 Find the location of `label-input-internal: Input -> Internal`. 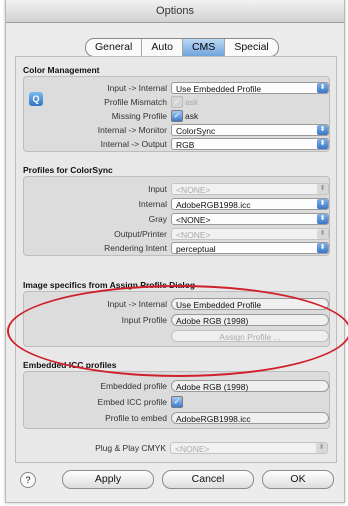

label-input-internal: Input -> Internal is located at coordinates (137, 88).